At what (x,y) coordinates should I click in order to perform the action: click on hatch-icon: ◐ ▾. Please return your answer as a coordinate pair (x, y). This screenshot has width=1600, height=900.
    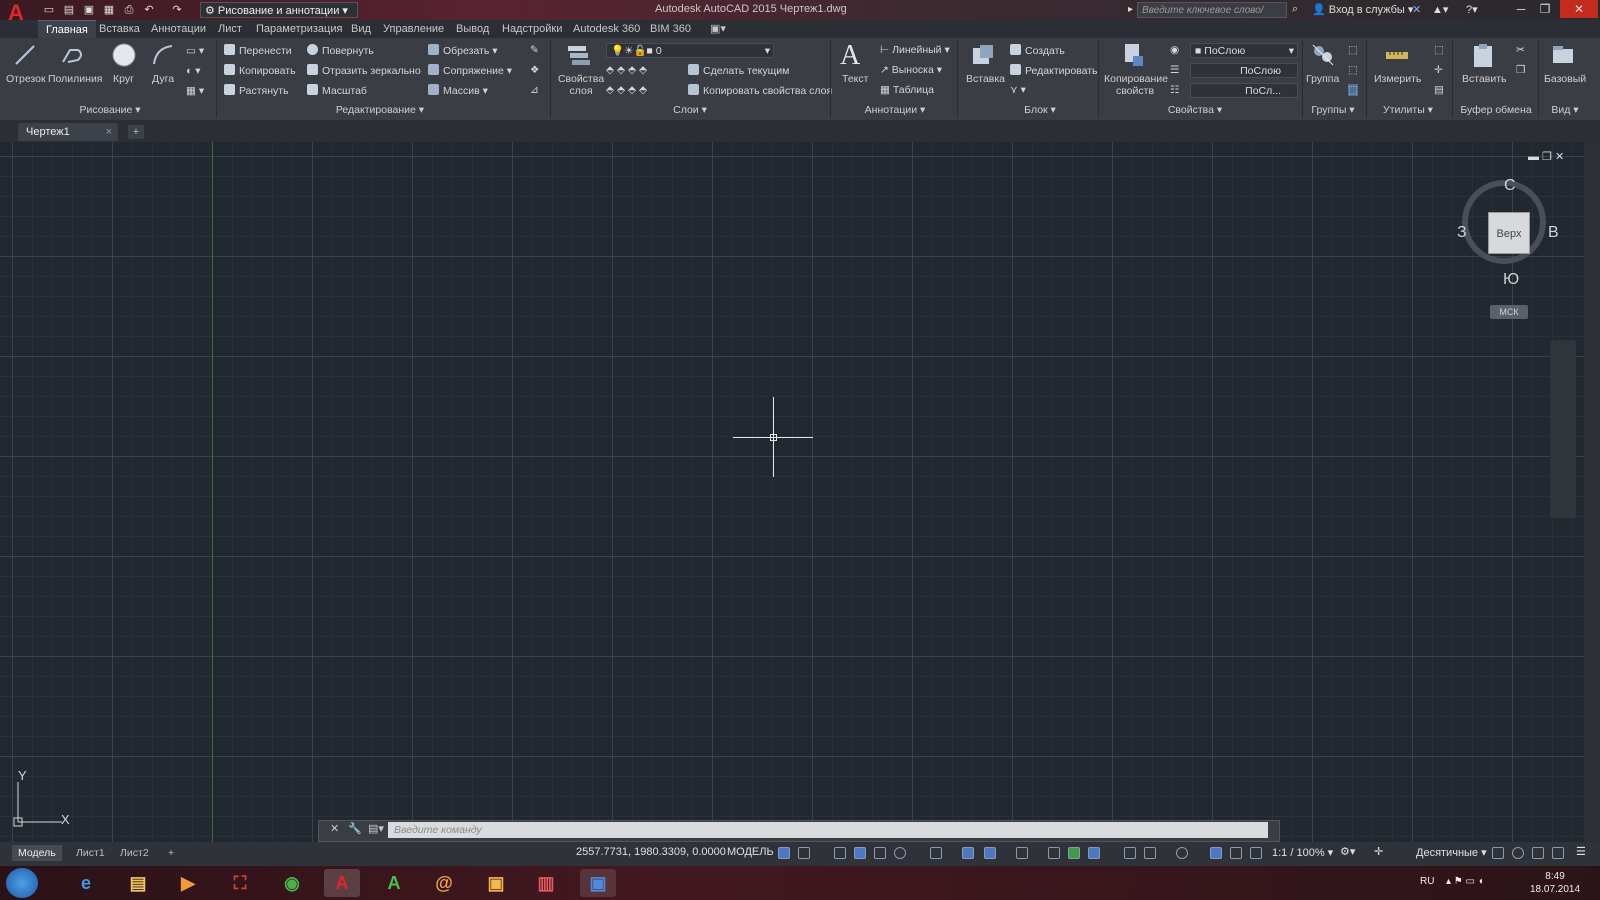
    Looking at the image, I should click on (193, 71).